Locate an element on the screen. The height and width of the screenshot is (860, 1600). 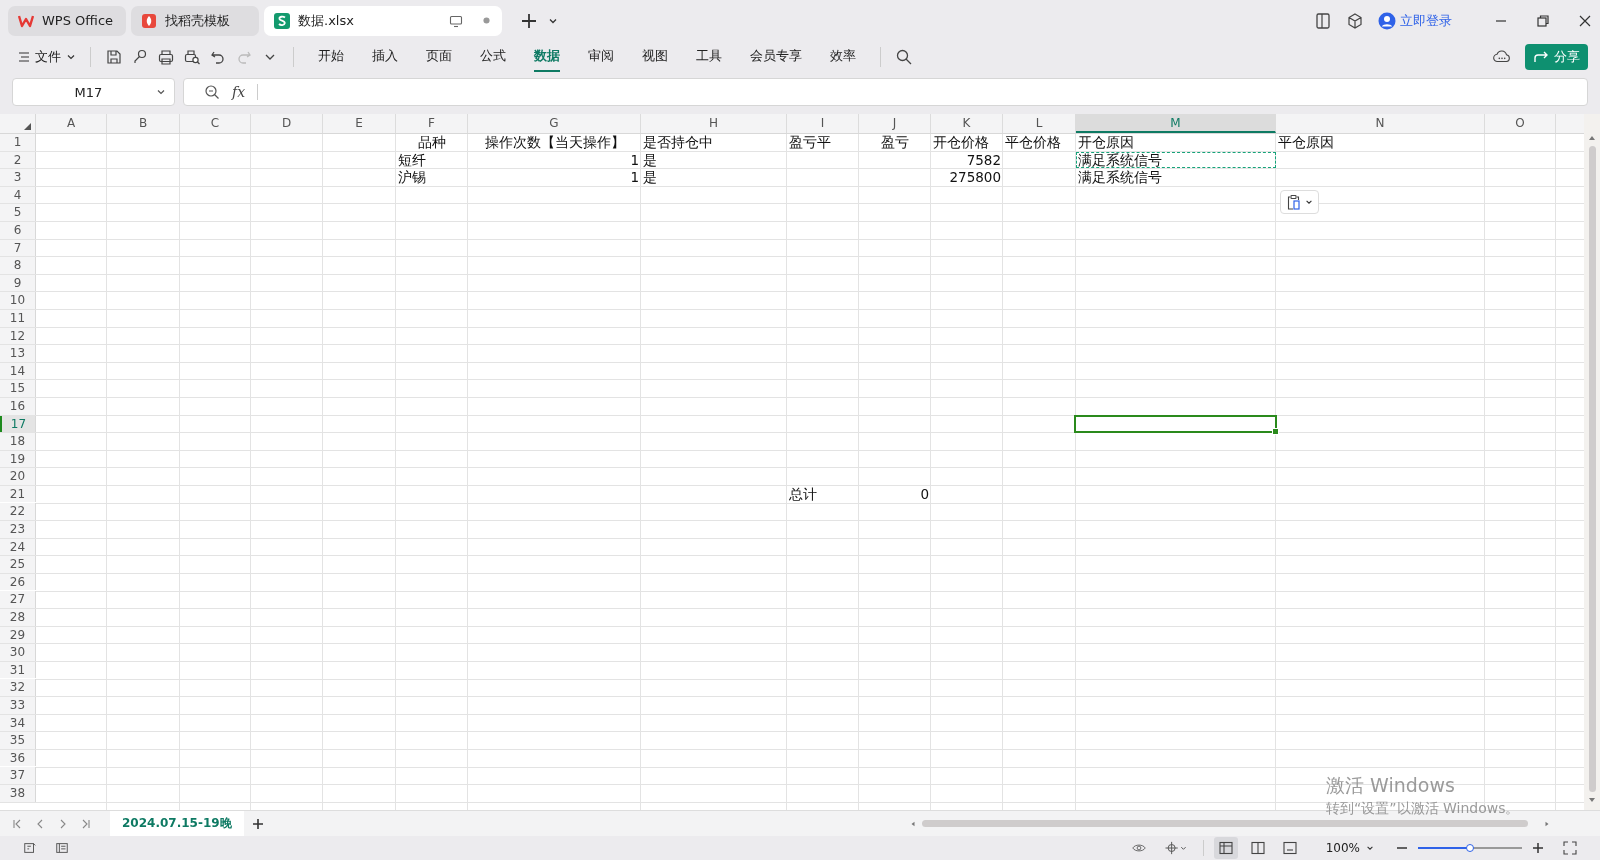
row-header: 13 is located at coordinates (18, 353).